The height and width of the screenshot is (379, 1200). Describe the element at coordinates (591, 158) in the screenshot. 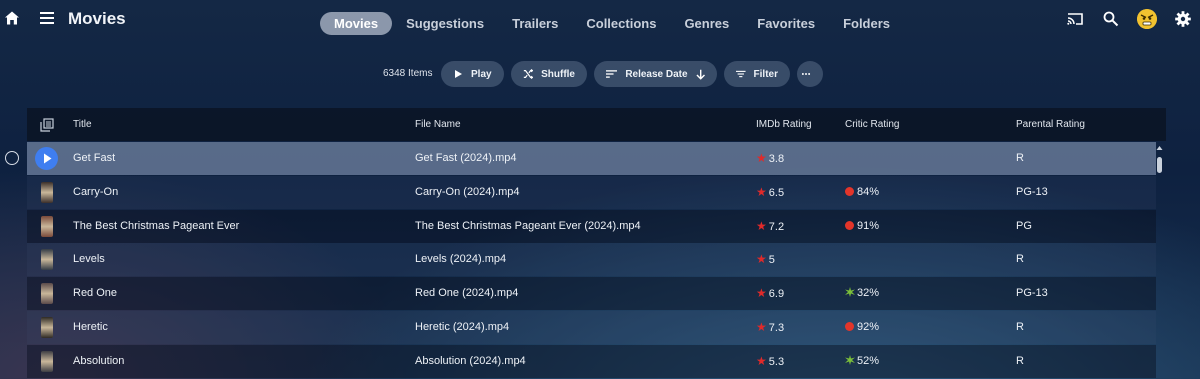

I see `table-row: Get Fast Get Fast (2024).mp4 ★ 3.8 R` at that location.